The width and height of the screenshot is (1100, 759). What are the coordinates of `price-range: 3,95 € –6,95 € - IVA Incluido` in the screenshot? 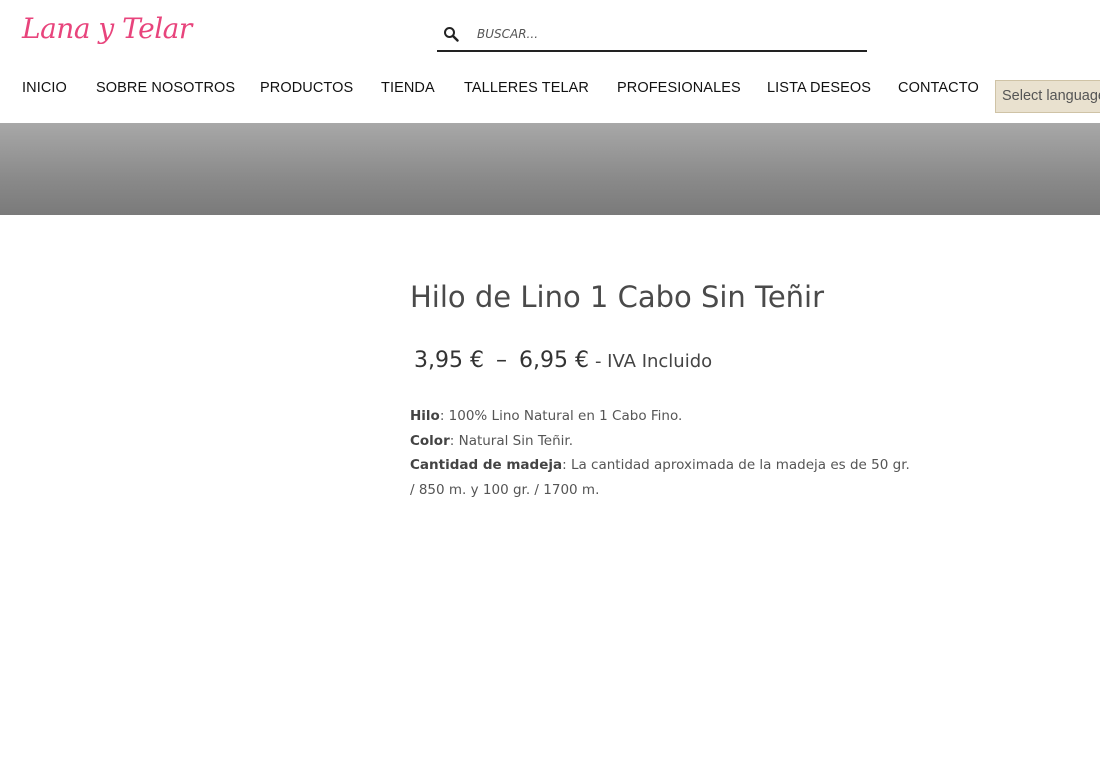 It's located at (563, 360).